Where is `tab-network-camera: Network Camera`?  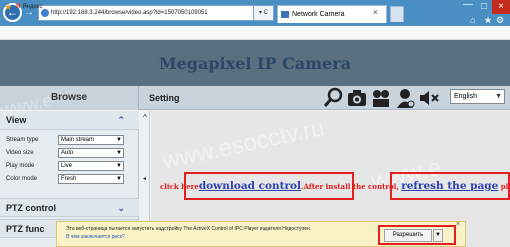 tab-network-camera: Network Camera is located at coordinates (332, 14).